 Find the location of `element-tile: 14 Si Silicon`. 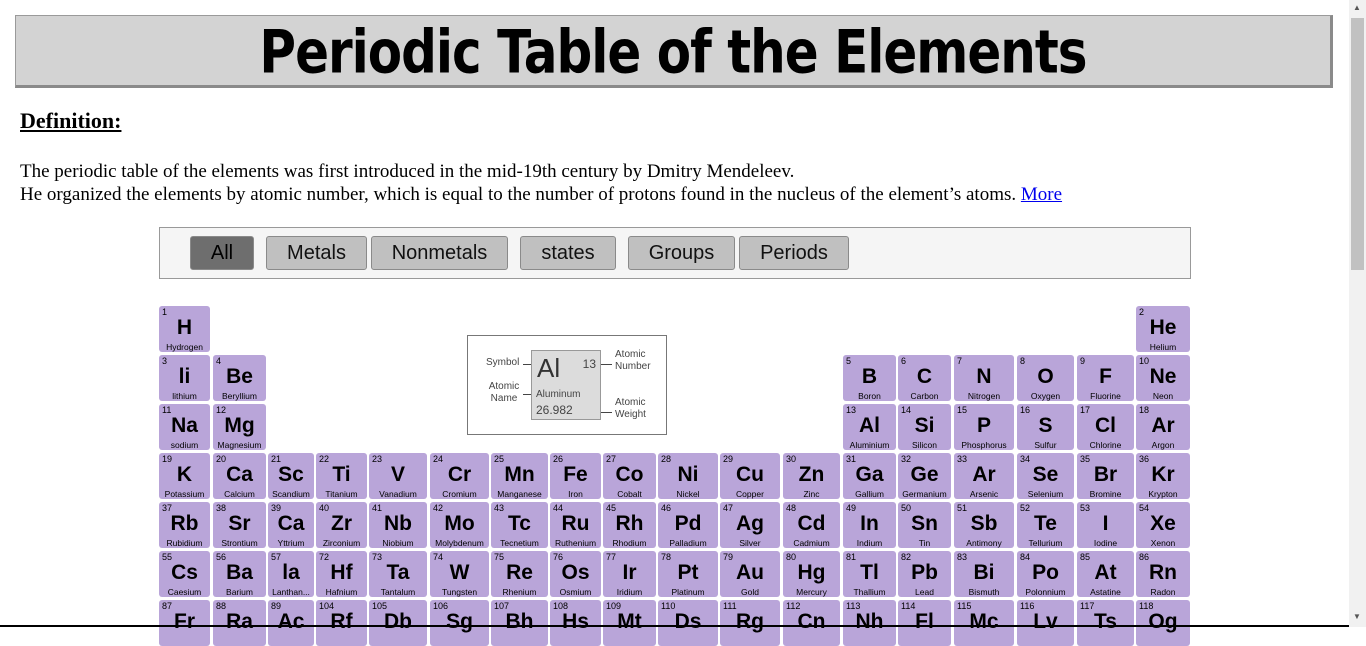

element-tile: 14 Si Silicon is located at coordinates (924, 427).